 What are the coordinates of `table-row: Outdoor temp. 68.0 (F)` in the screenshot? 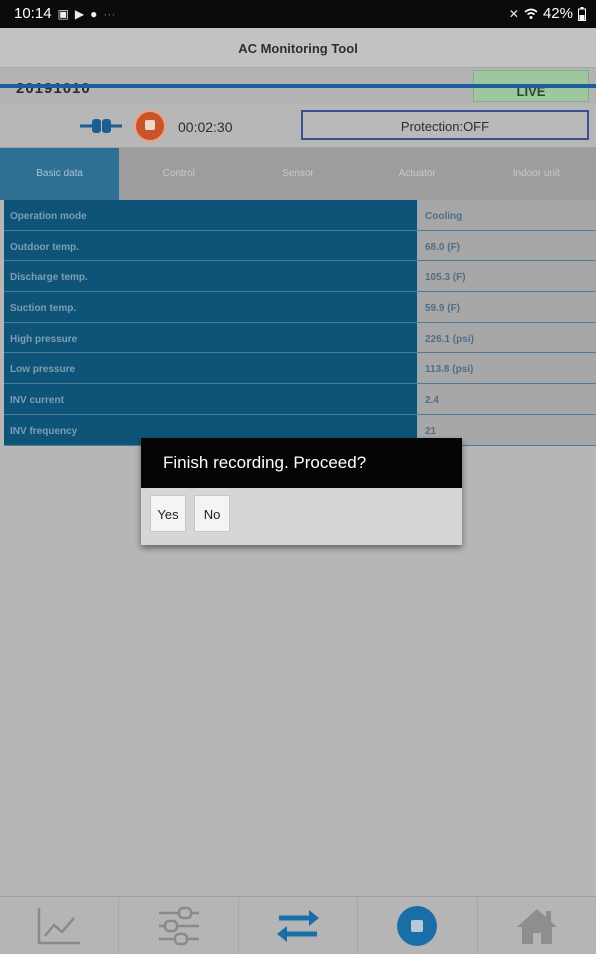 It's located at (300, 246).